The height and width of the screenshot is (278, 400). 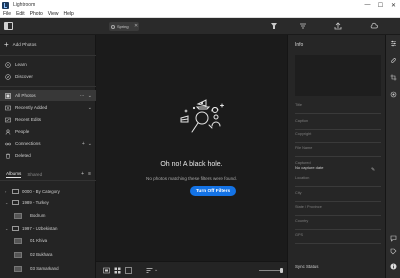 I want to click on search-clear-icon: ✕, so click(x=136, y=26).